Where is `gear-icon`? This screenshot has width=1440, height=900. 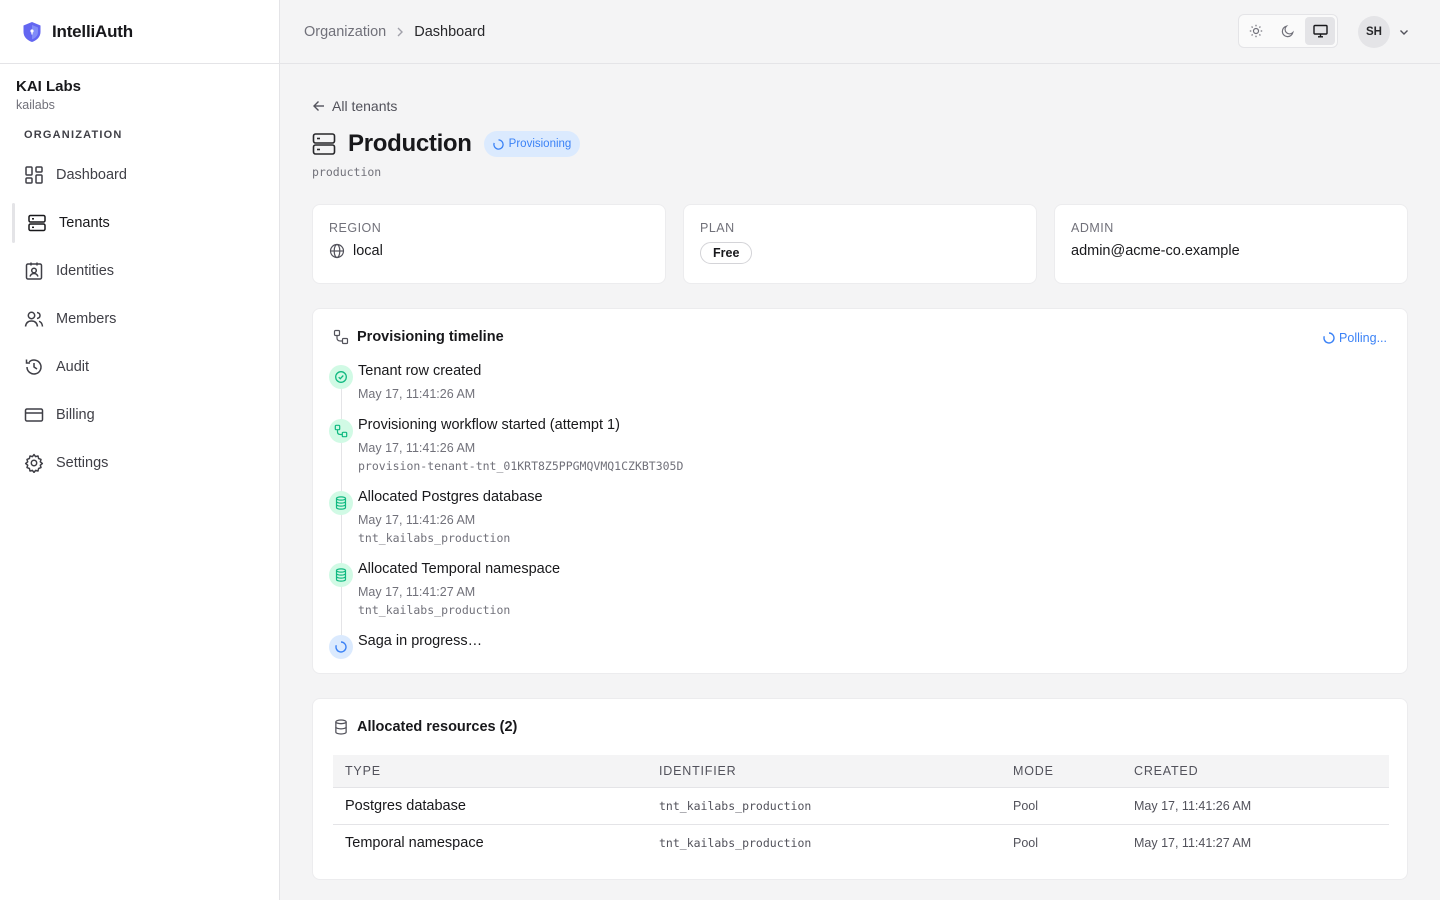
gear-icon is located at coordinates (34, 463).